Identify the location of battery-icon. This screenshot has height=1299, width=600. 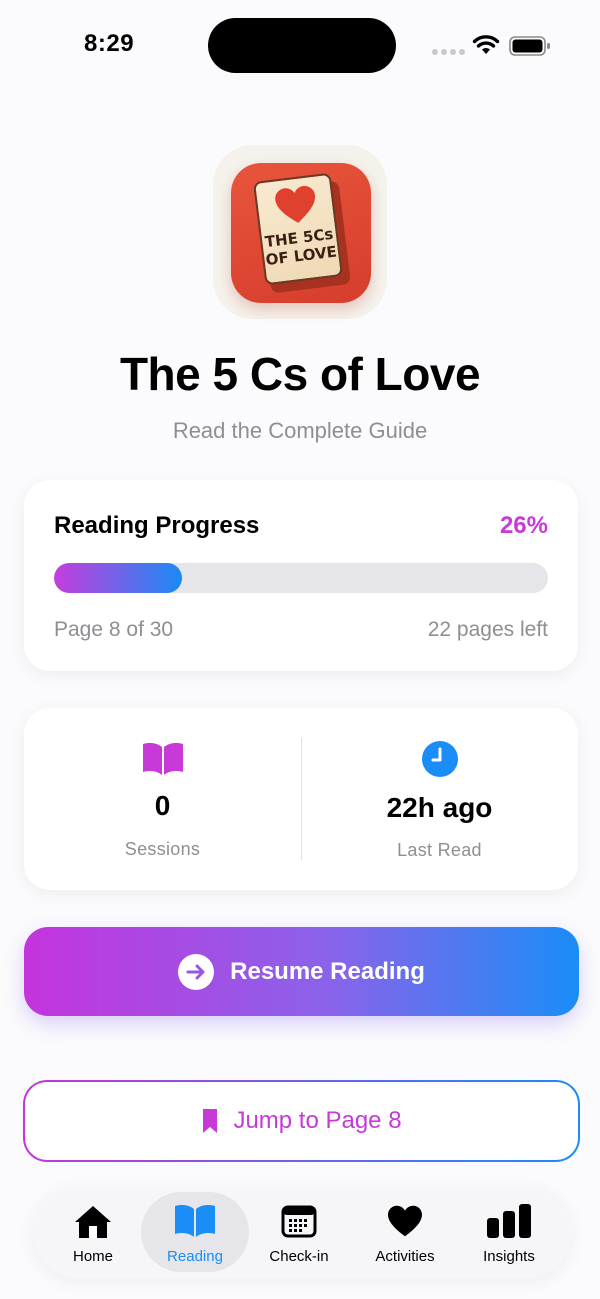
(529, 46).